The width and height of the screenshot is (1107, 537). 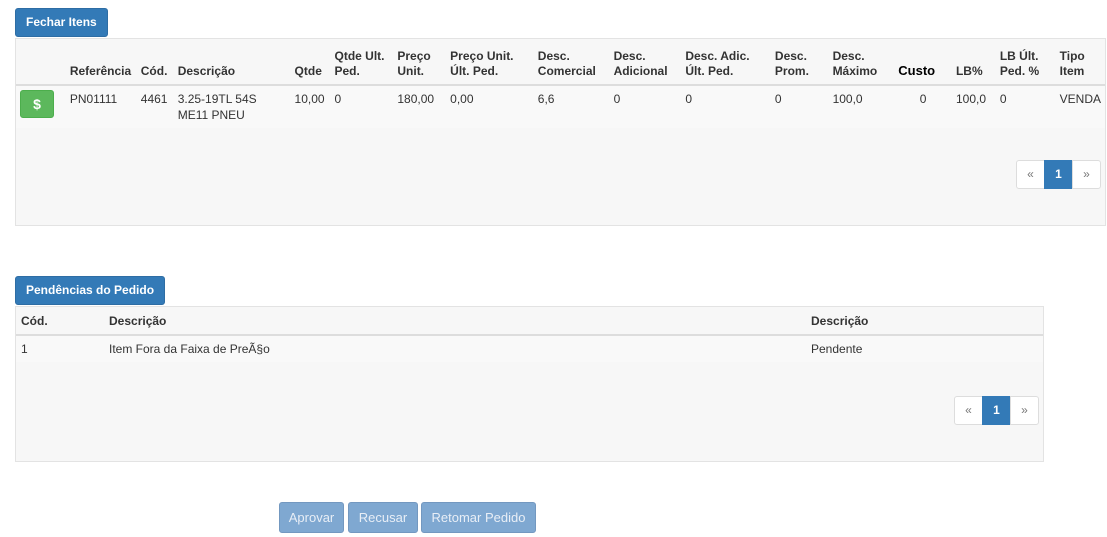 What do you see at coordinates (60, 348) in the screenshot?
I see `cell-pend-cod: 1` at bounding box center [60, 348].